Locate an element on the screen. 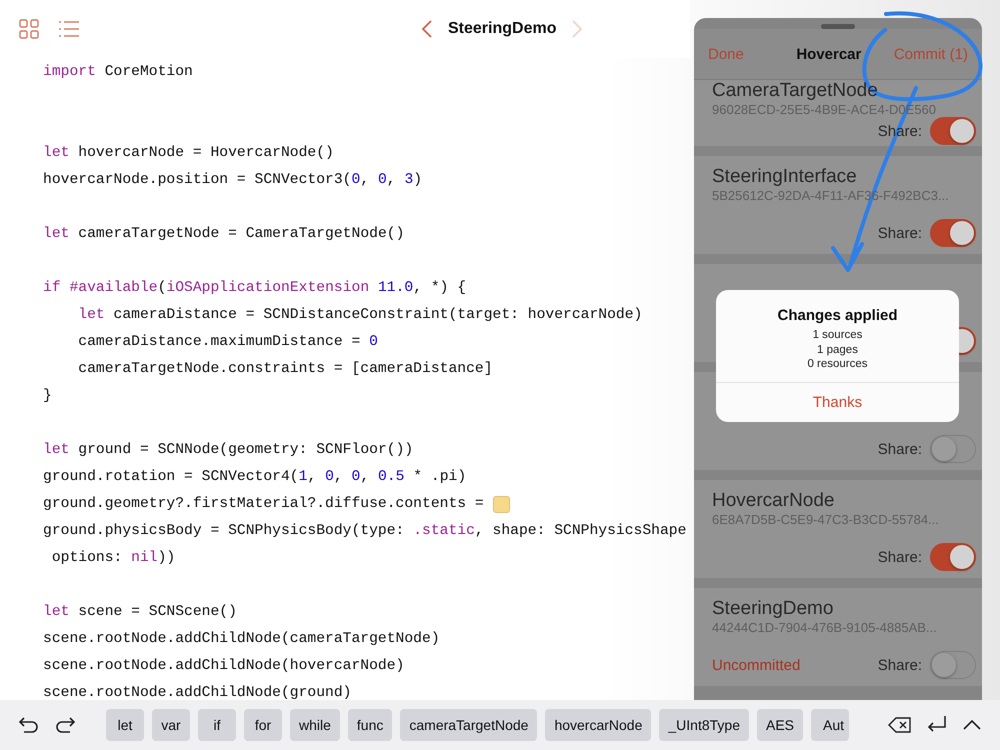  code-text: if #available(iOSApplicationExtension 11.0, *) { is located at coordinates (254, 288).